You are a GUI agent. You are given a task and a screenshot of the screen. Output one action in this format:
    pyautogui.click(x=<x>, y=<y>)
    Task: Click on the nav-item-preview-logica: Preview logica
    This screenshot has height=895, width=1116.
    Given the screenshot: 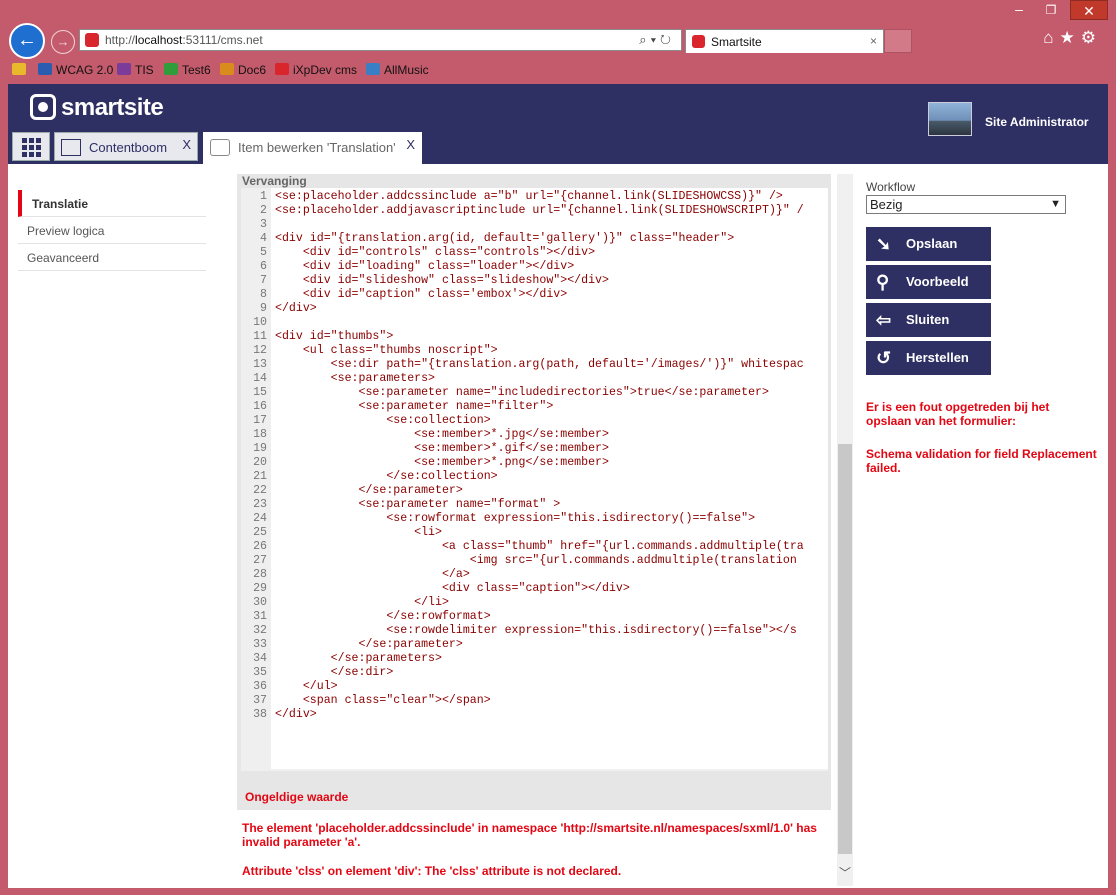 What is the action you would take?
    pyautogui.click(x=112, y=230)
    